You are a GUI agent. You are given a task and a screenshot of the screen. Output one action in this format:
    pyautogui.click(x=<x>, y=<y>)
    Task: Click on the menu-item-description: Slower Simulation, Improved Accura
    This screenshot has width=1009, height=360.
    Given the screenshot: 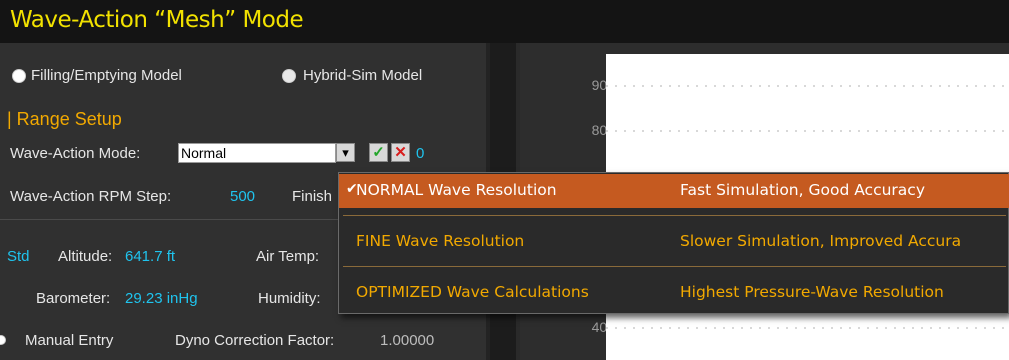 What is the action you would take?
    pyautogui.click(x=821, y=241)
    